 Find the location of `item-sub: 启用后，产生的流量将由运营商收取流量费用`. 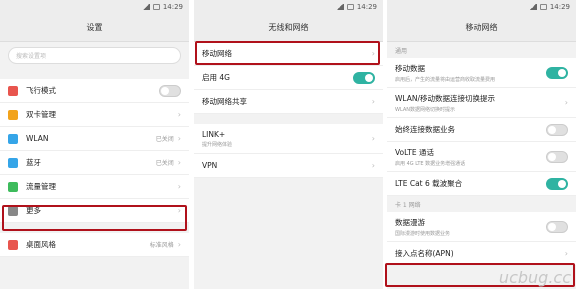

item-sub: 启用后，产生的流量将由运营商收取流量费用 is located at coordinates (445, 79).